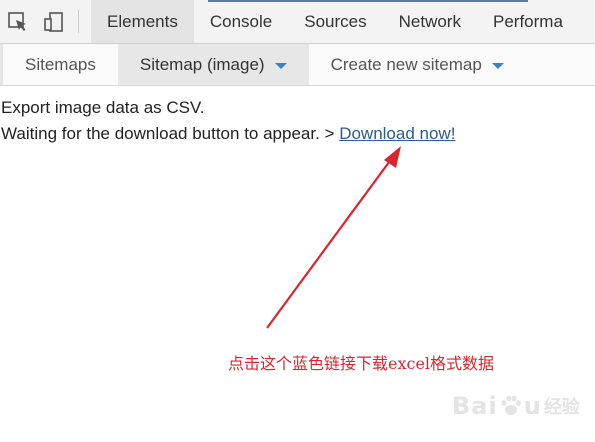 This screenshot has height=442, width=595. I want to click on watermark-suffix: 经验, so click(561, 407).